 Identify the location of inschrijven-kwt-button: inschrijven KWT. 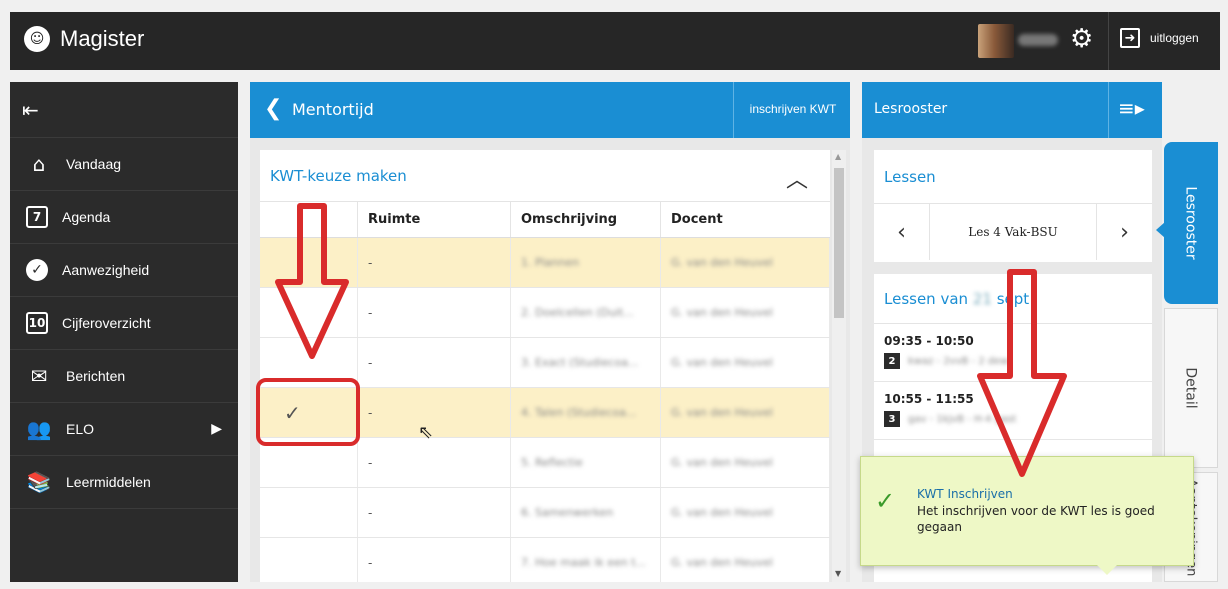
(793, 109).